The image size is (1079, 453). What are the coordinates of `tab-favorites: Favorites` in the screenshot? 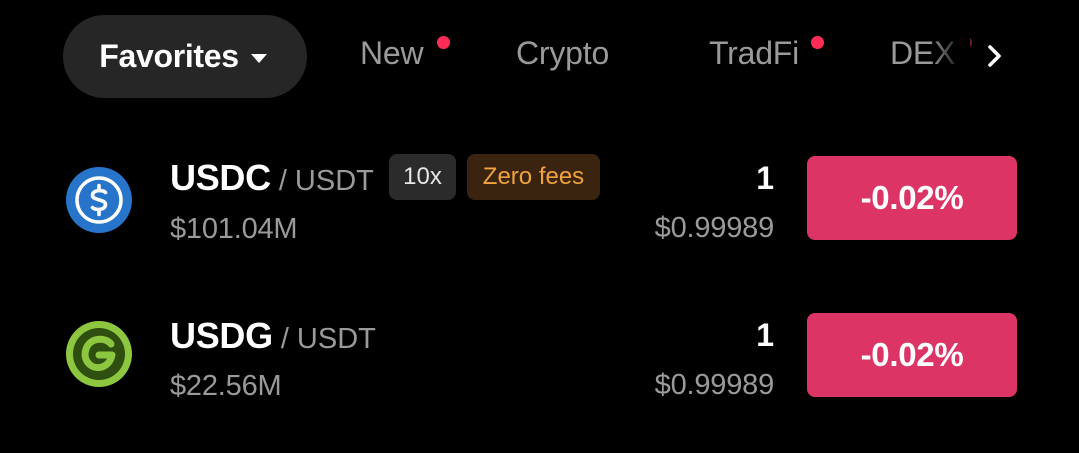 It's located at (185, 56).